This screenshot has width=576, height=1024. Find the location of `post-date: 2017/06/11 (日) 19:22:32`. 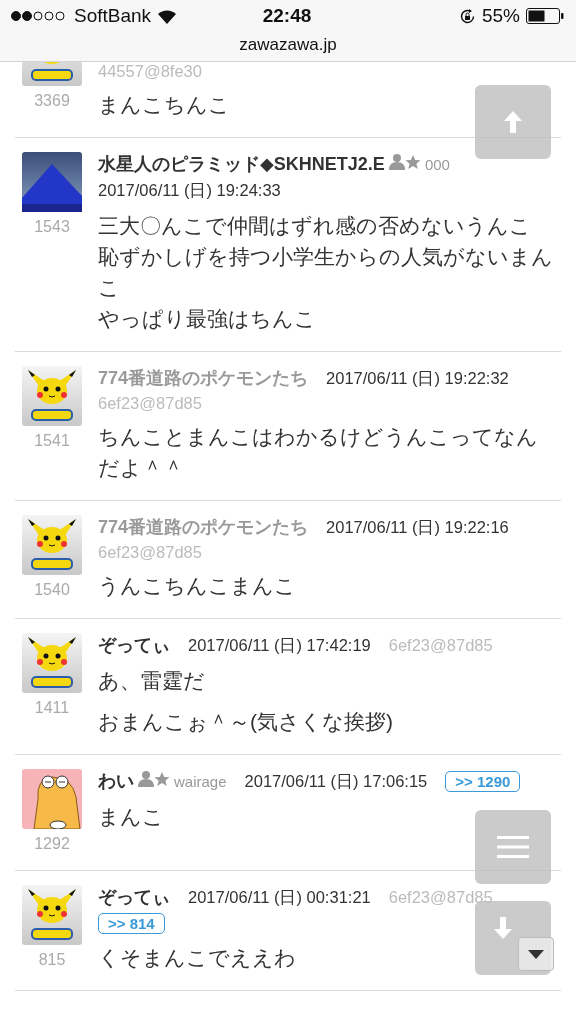

post-date: 2017/06/11 (日) 19:22:32 is located at coordinates (417, 378).